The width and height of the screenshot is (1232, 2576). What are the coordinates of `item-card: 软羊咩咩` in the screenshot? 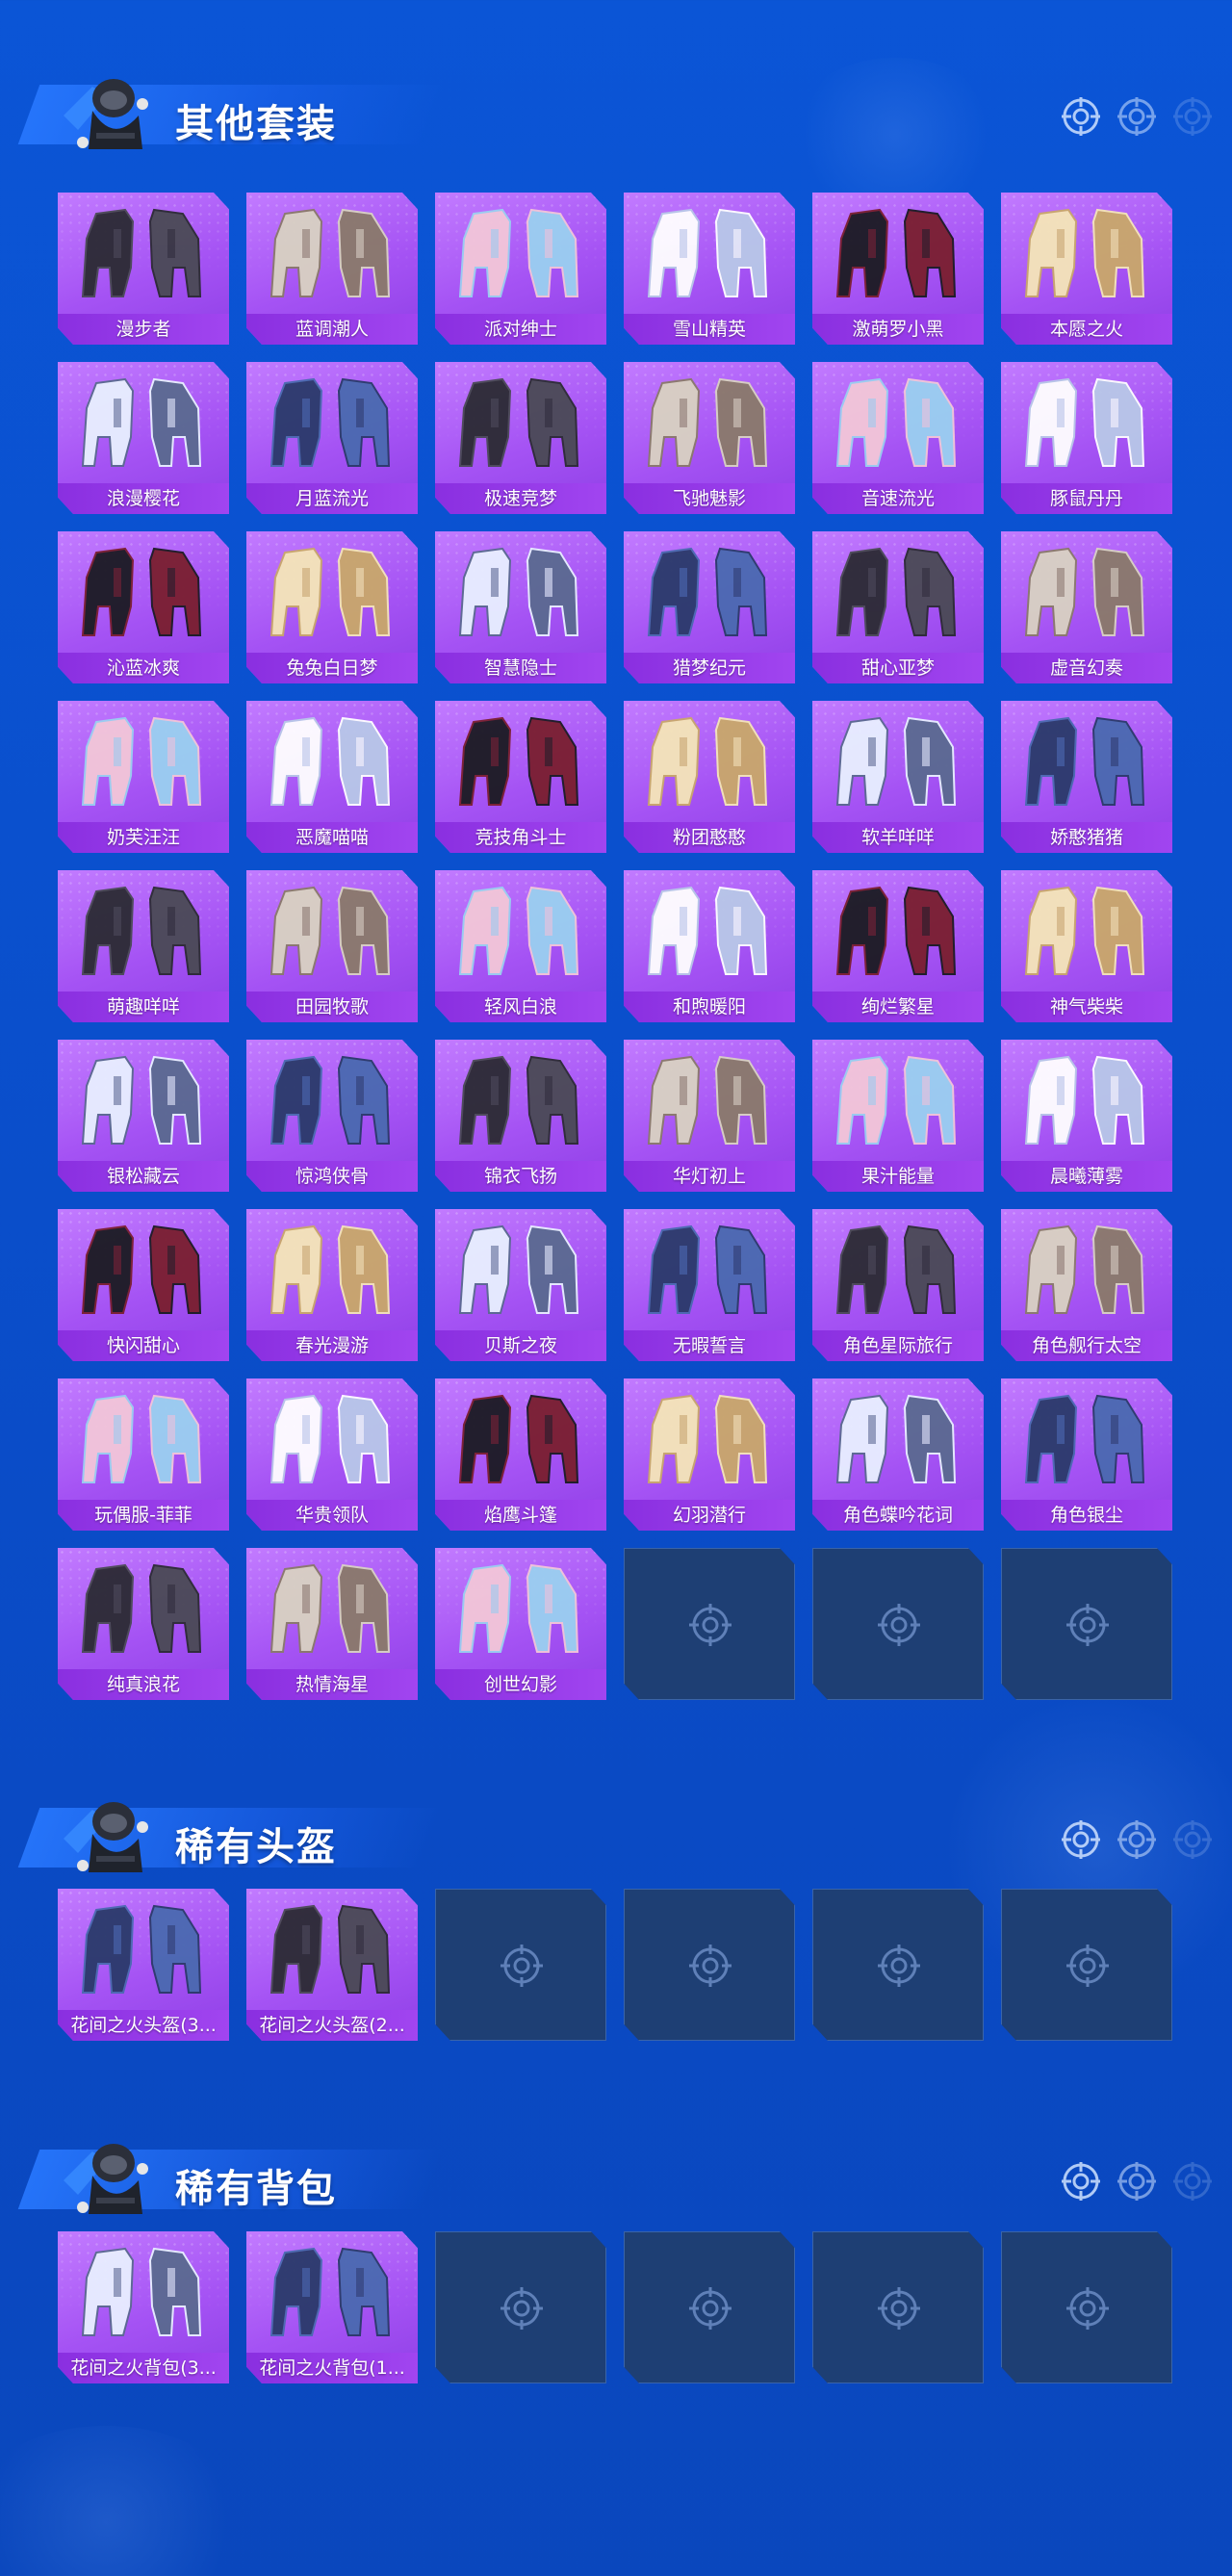 It's located at (898, 777).